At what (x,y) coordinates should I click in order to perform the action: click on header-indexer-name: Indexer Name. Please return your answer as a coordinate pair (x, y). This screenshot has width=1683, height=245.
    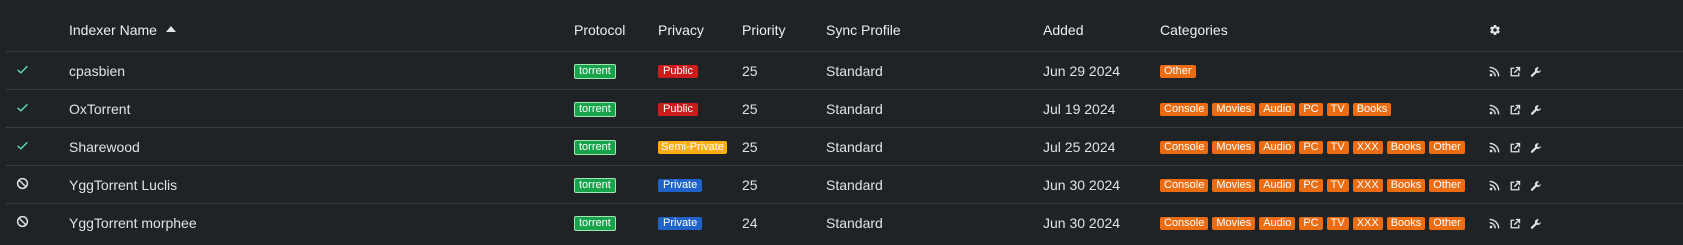
    Looking at the image, I should click on (321, 30).